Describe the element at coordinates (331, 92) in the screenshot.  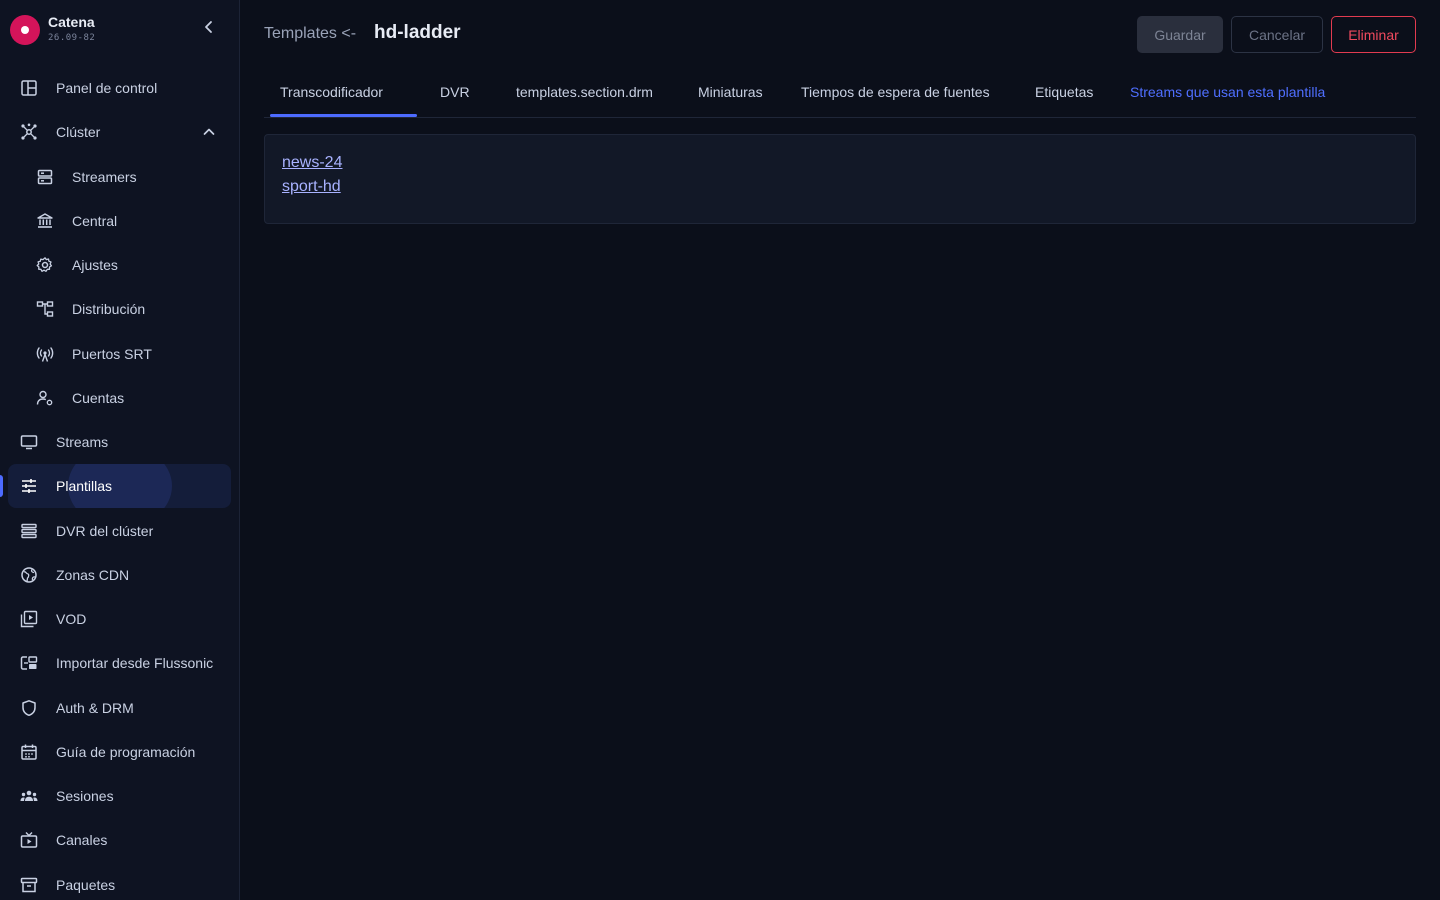
I see `tab-transcodificador: Transcodificador` at that location.